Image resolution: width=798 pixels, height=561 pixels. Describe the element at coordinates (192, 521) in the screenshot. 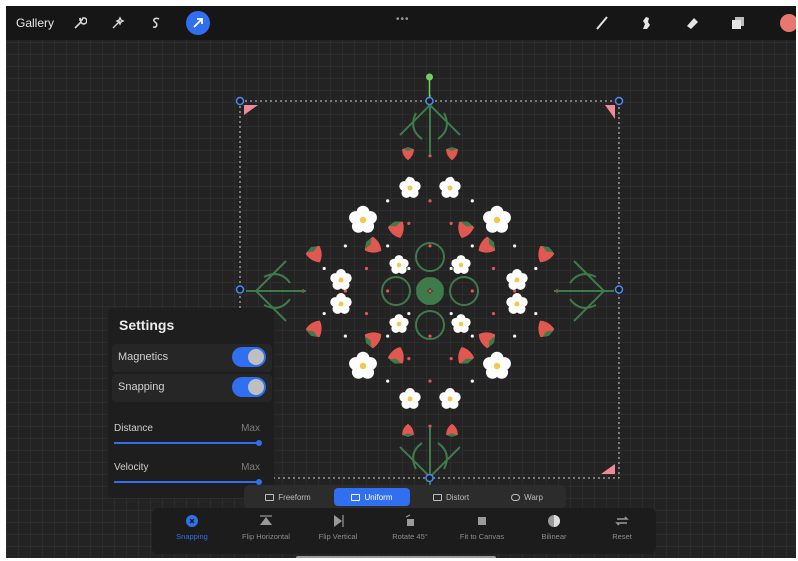

I see `snapping-icon` at that location.